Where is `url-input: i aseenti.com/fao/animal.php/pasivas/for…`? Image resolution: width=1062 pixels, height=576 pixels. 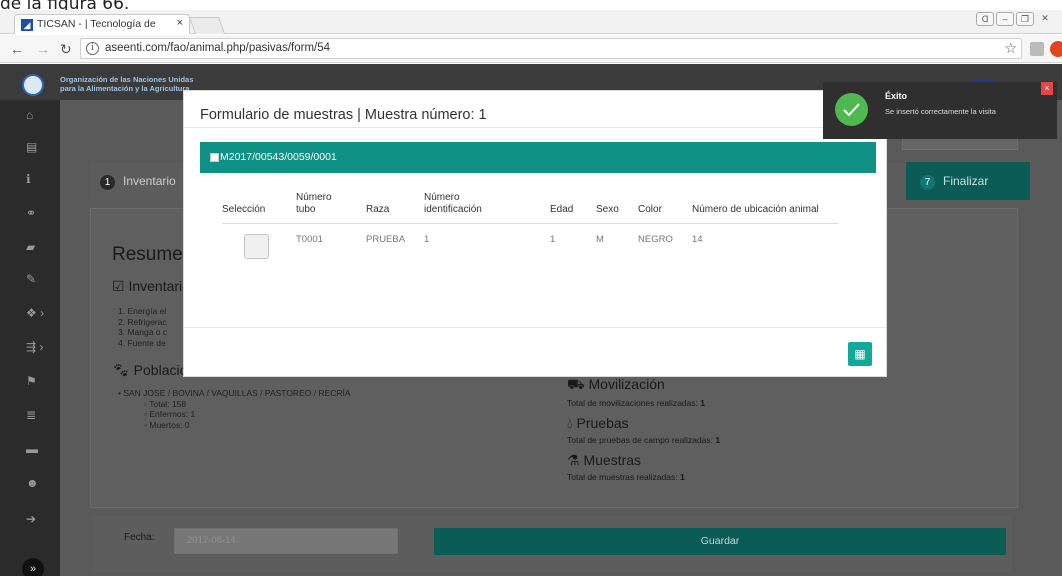 url-input: i aseenti.com/fao/animal.php/pasivas/for… is located at coordinates (551, 48).